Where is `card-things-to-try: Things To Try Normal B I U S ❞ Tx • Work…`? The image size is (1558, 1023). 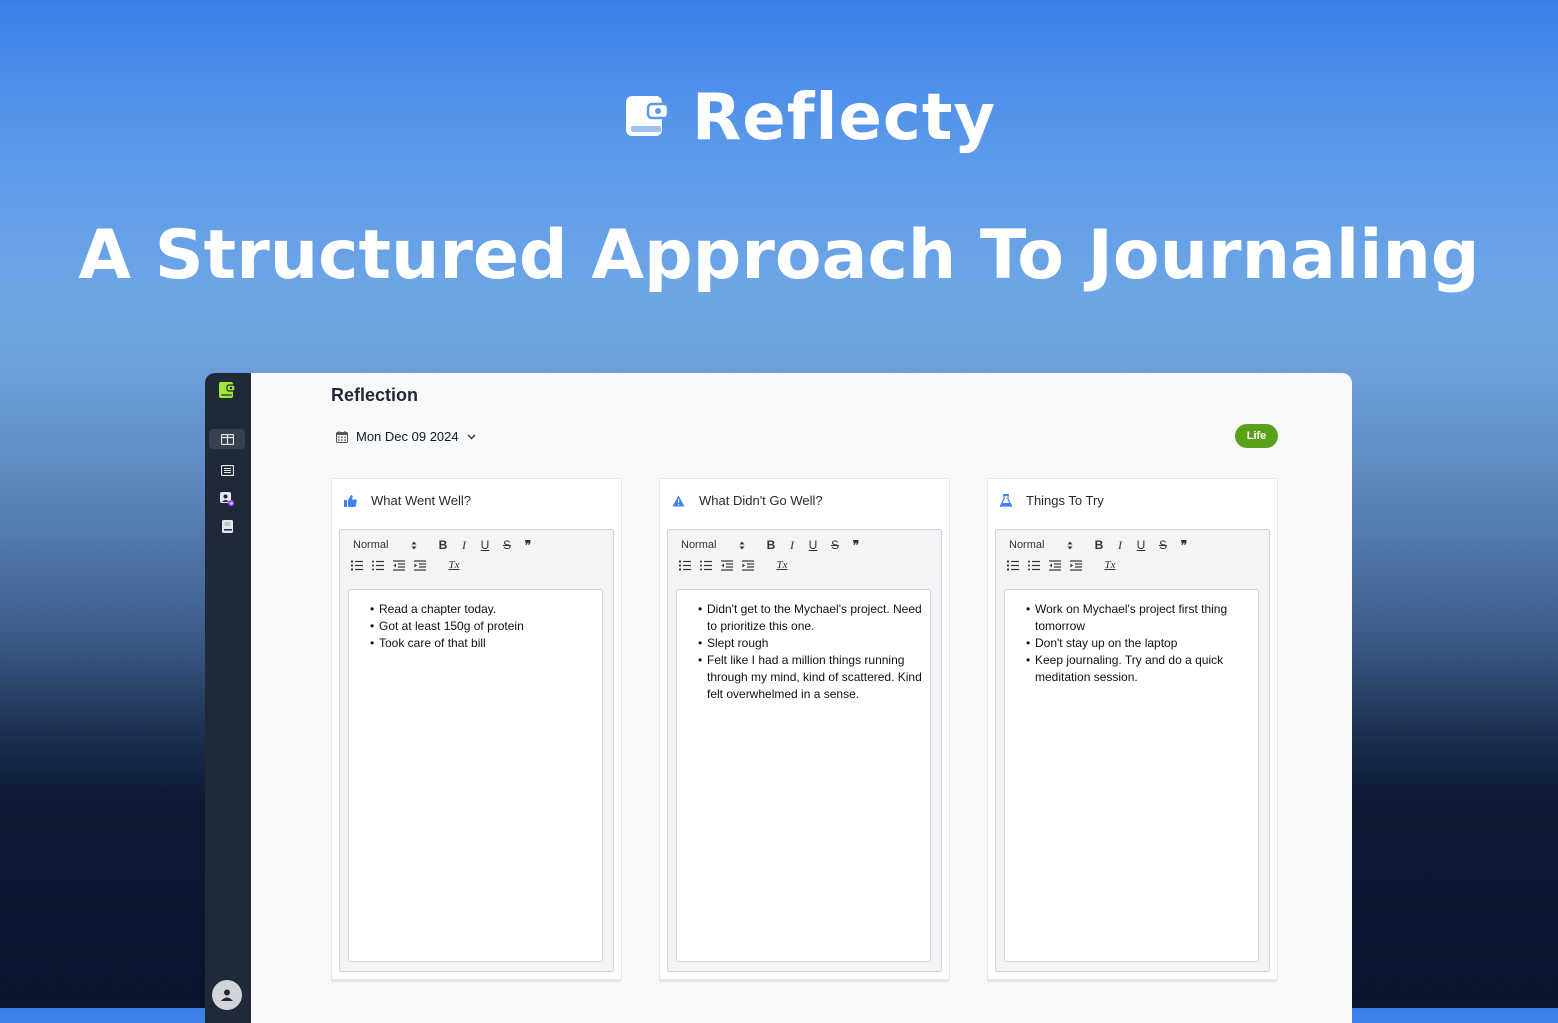 card-things-to-try: Things To Try Normal B I U S ❞ Tx • Work… is located at coordinates (1132, 729).